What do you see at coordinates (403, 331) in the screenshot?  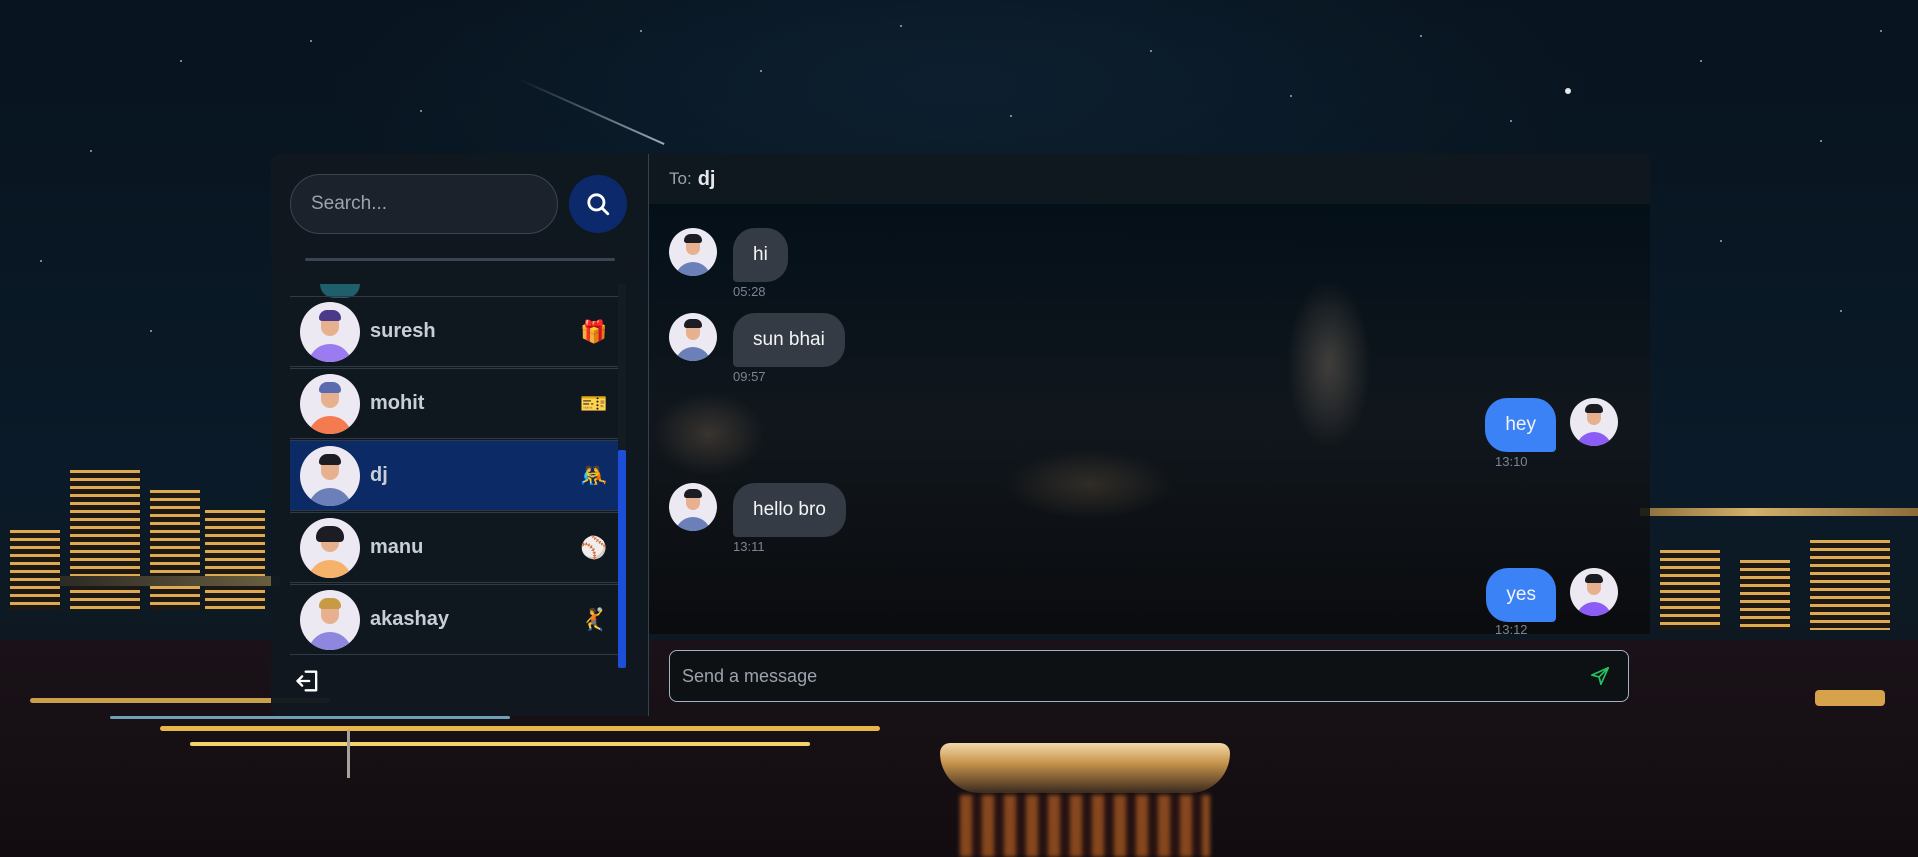 I see `contact-name: suresh` at bounding box center [403, 331].